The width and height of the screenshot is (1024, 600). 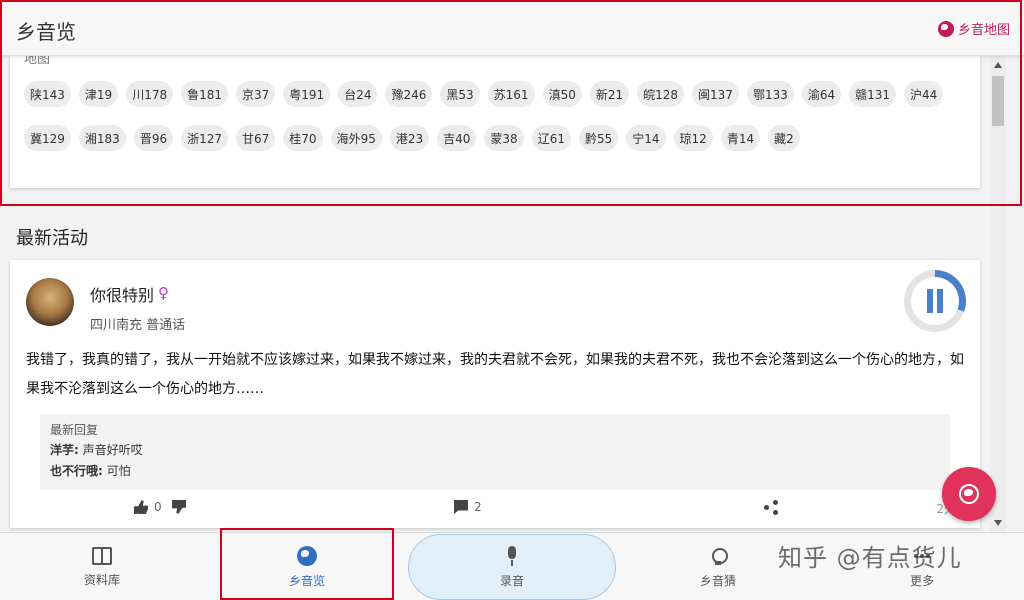 I want to click on comment-count: 2, so click(x=478, y=507).